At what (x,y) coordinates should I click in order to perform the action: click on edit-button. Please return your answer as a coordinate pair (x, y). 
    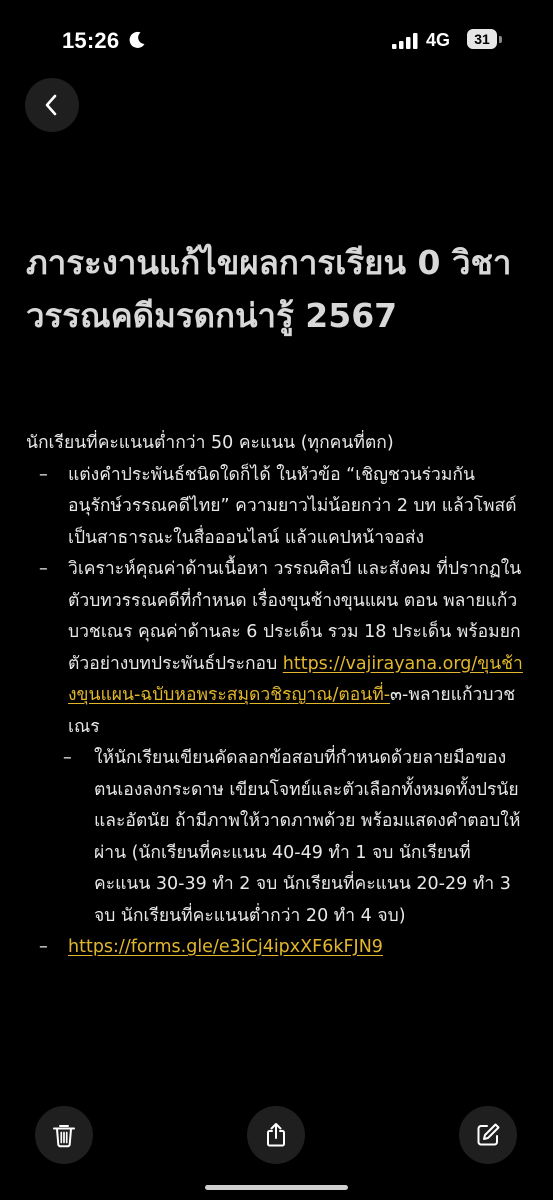
    Looking at the image, I should click on (488, 1135).